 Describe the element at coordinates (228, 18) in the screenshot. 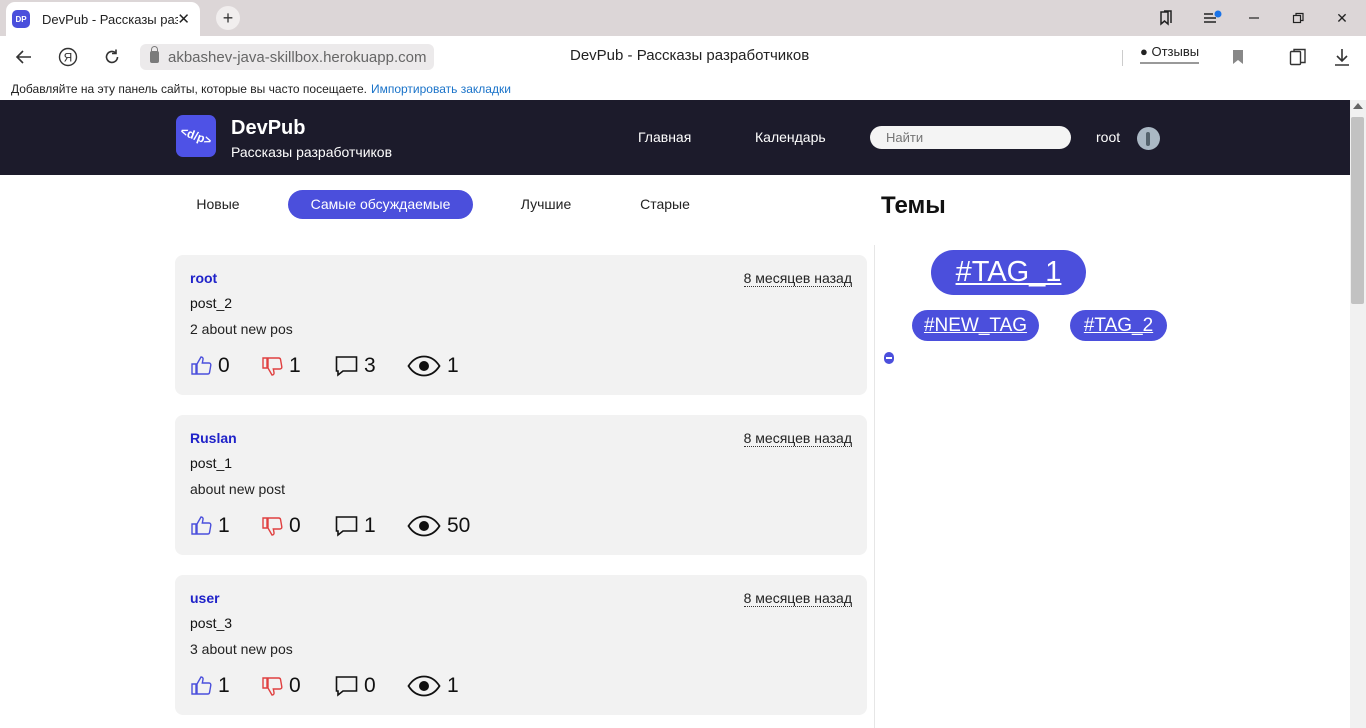

I see `new-tab-button: +` at that location.